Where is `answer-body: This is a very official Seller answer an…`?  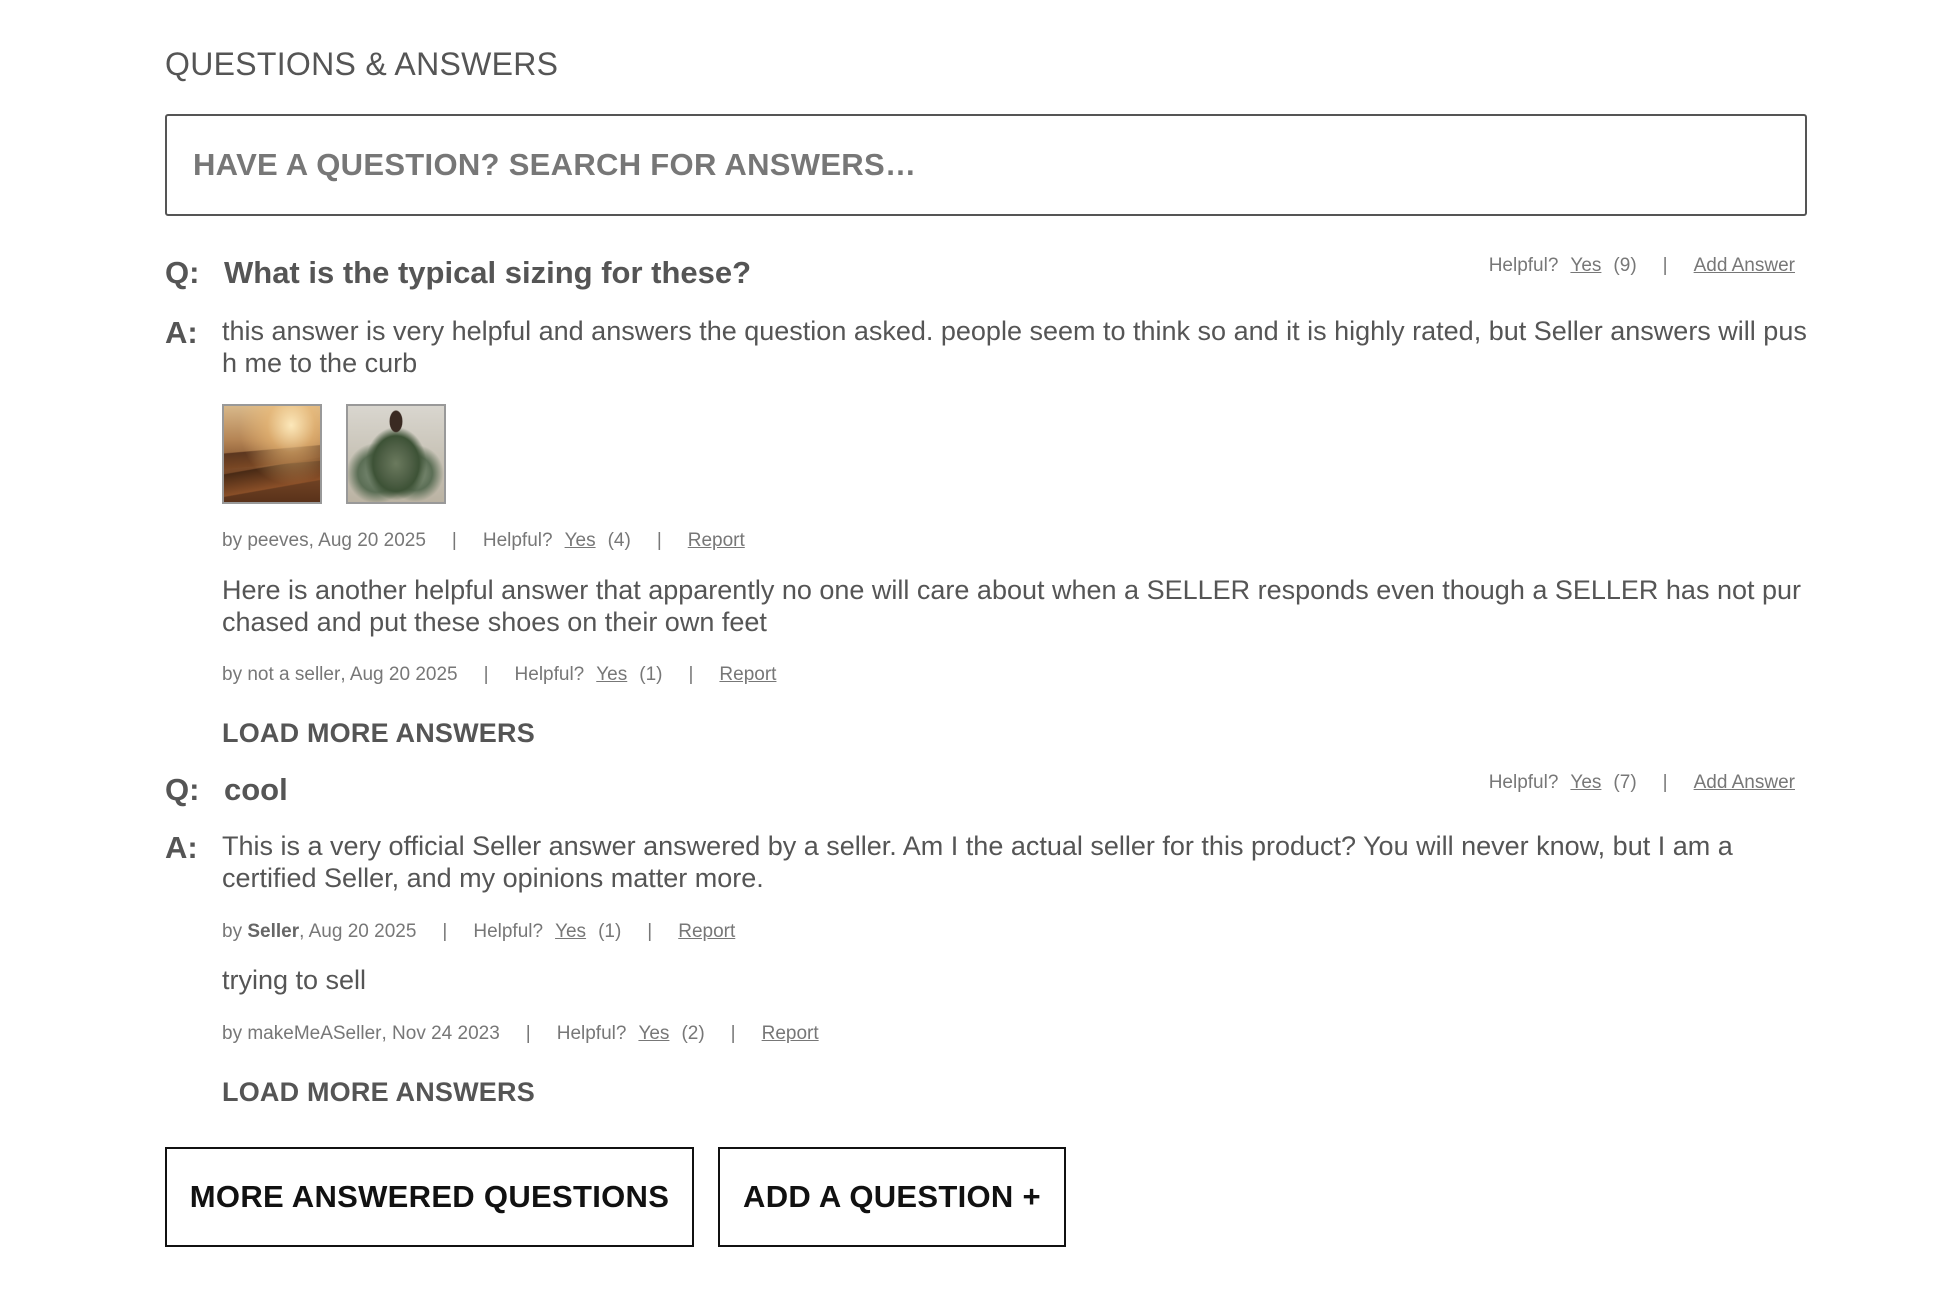
answer-body: This is a very official Seller answer an… is located at coordinates (977, 862).